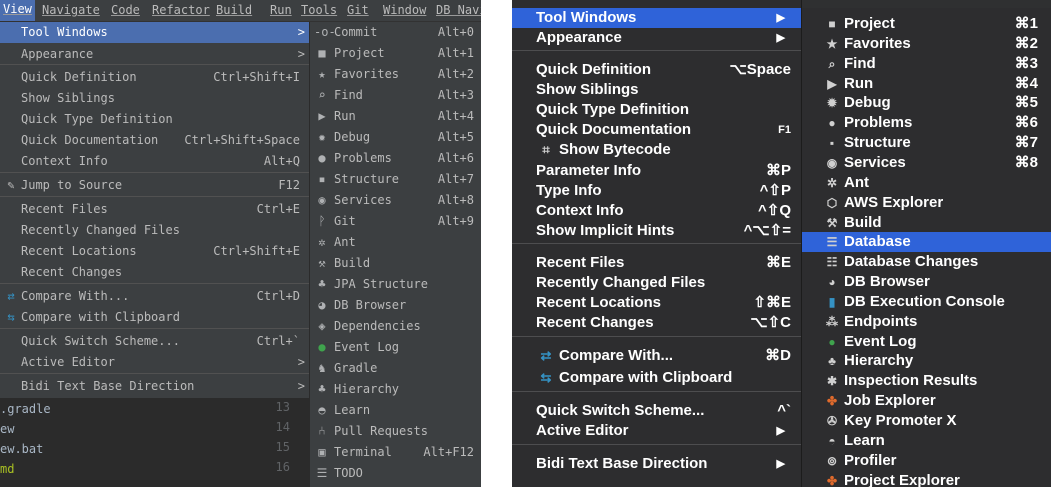  What do you see at coordinates (395, 284) in the screenshot?
I see `tool-window-jpa-structure: ♣ JPA Structure` at bounding box center [395, 284].